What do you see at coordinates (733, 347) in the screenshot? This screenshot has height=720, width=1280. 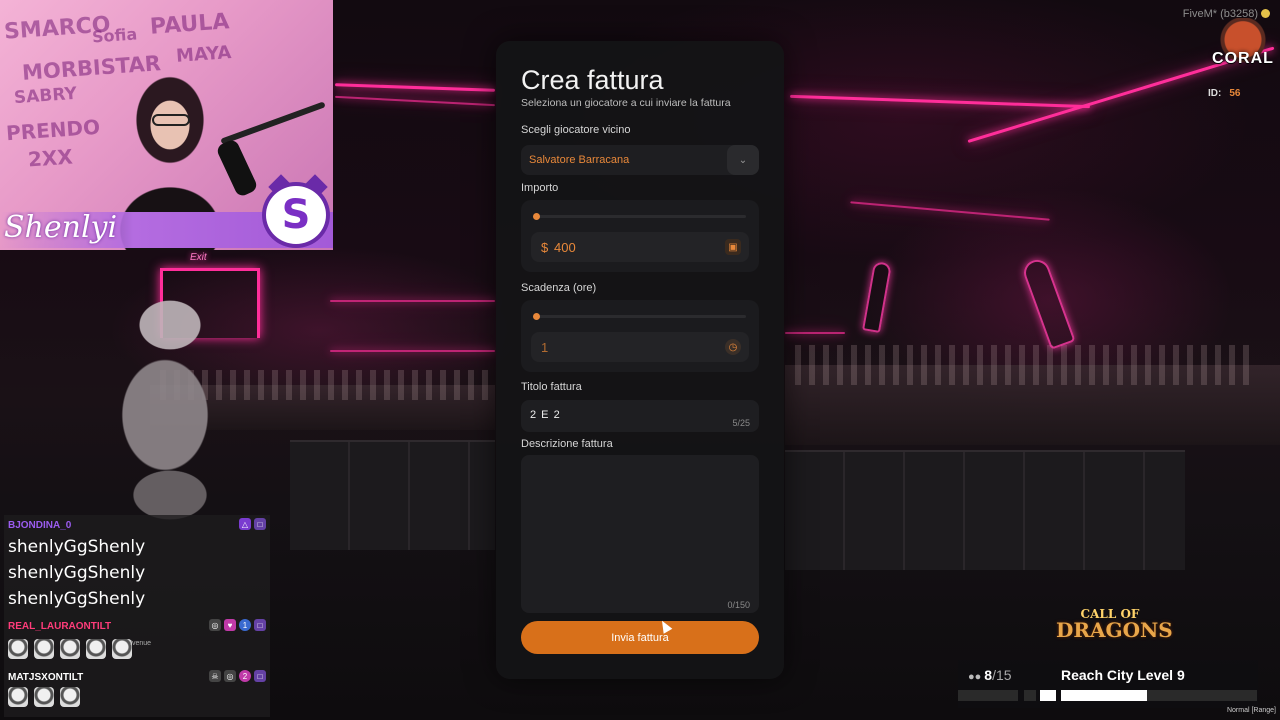 I see `clock-icon: ◷` at bounding box center [733, 347].